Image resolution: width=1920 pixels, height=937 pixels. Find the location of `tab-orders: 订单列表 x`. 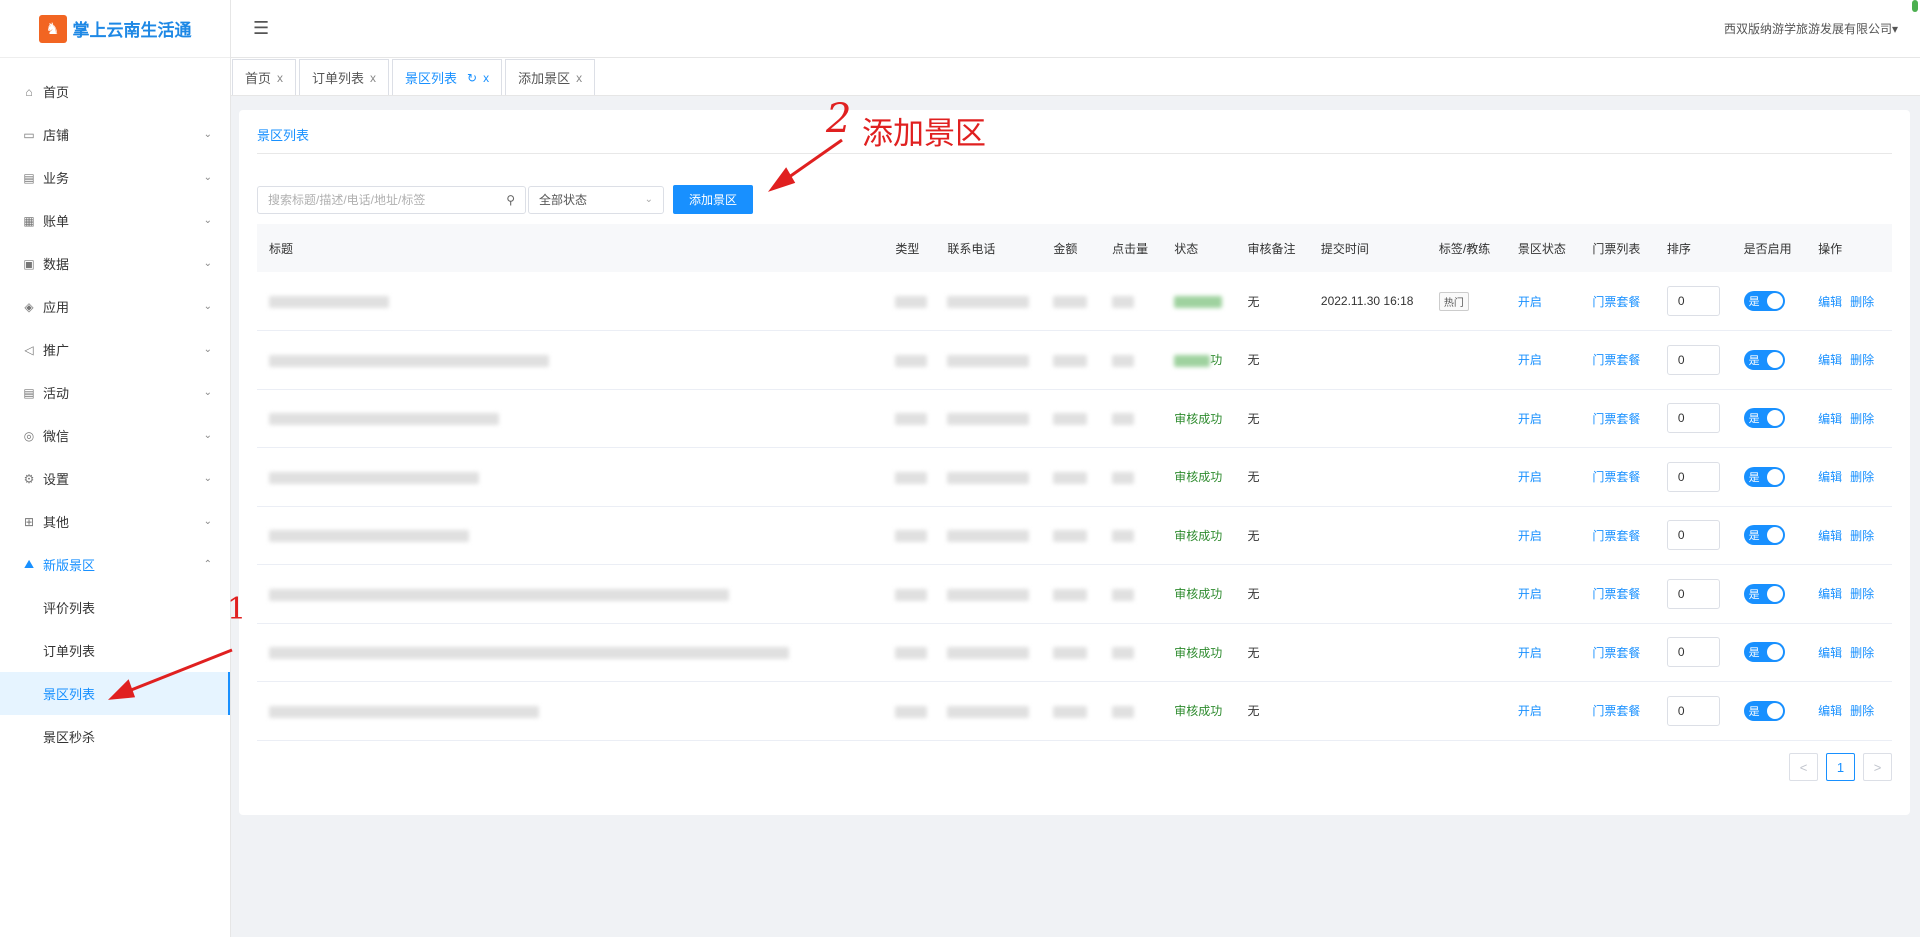

tab-orders: 订单列表 x is located at coordinates (344, 77).